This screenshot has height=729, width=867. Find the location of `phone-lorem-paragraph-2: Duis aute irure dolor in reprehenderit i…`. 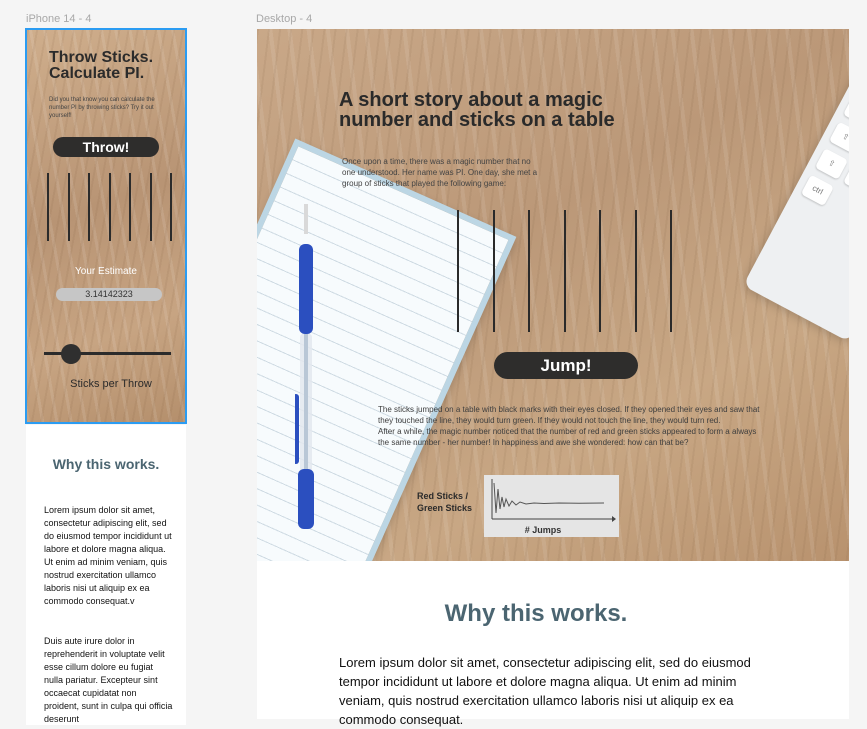

phone-lorem-paragraph-2: Duis aute irure dolor in reprehenderit i… is located at coordinates (108, 680).